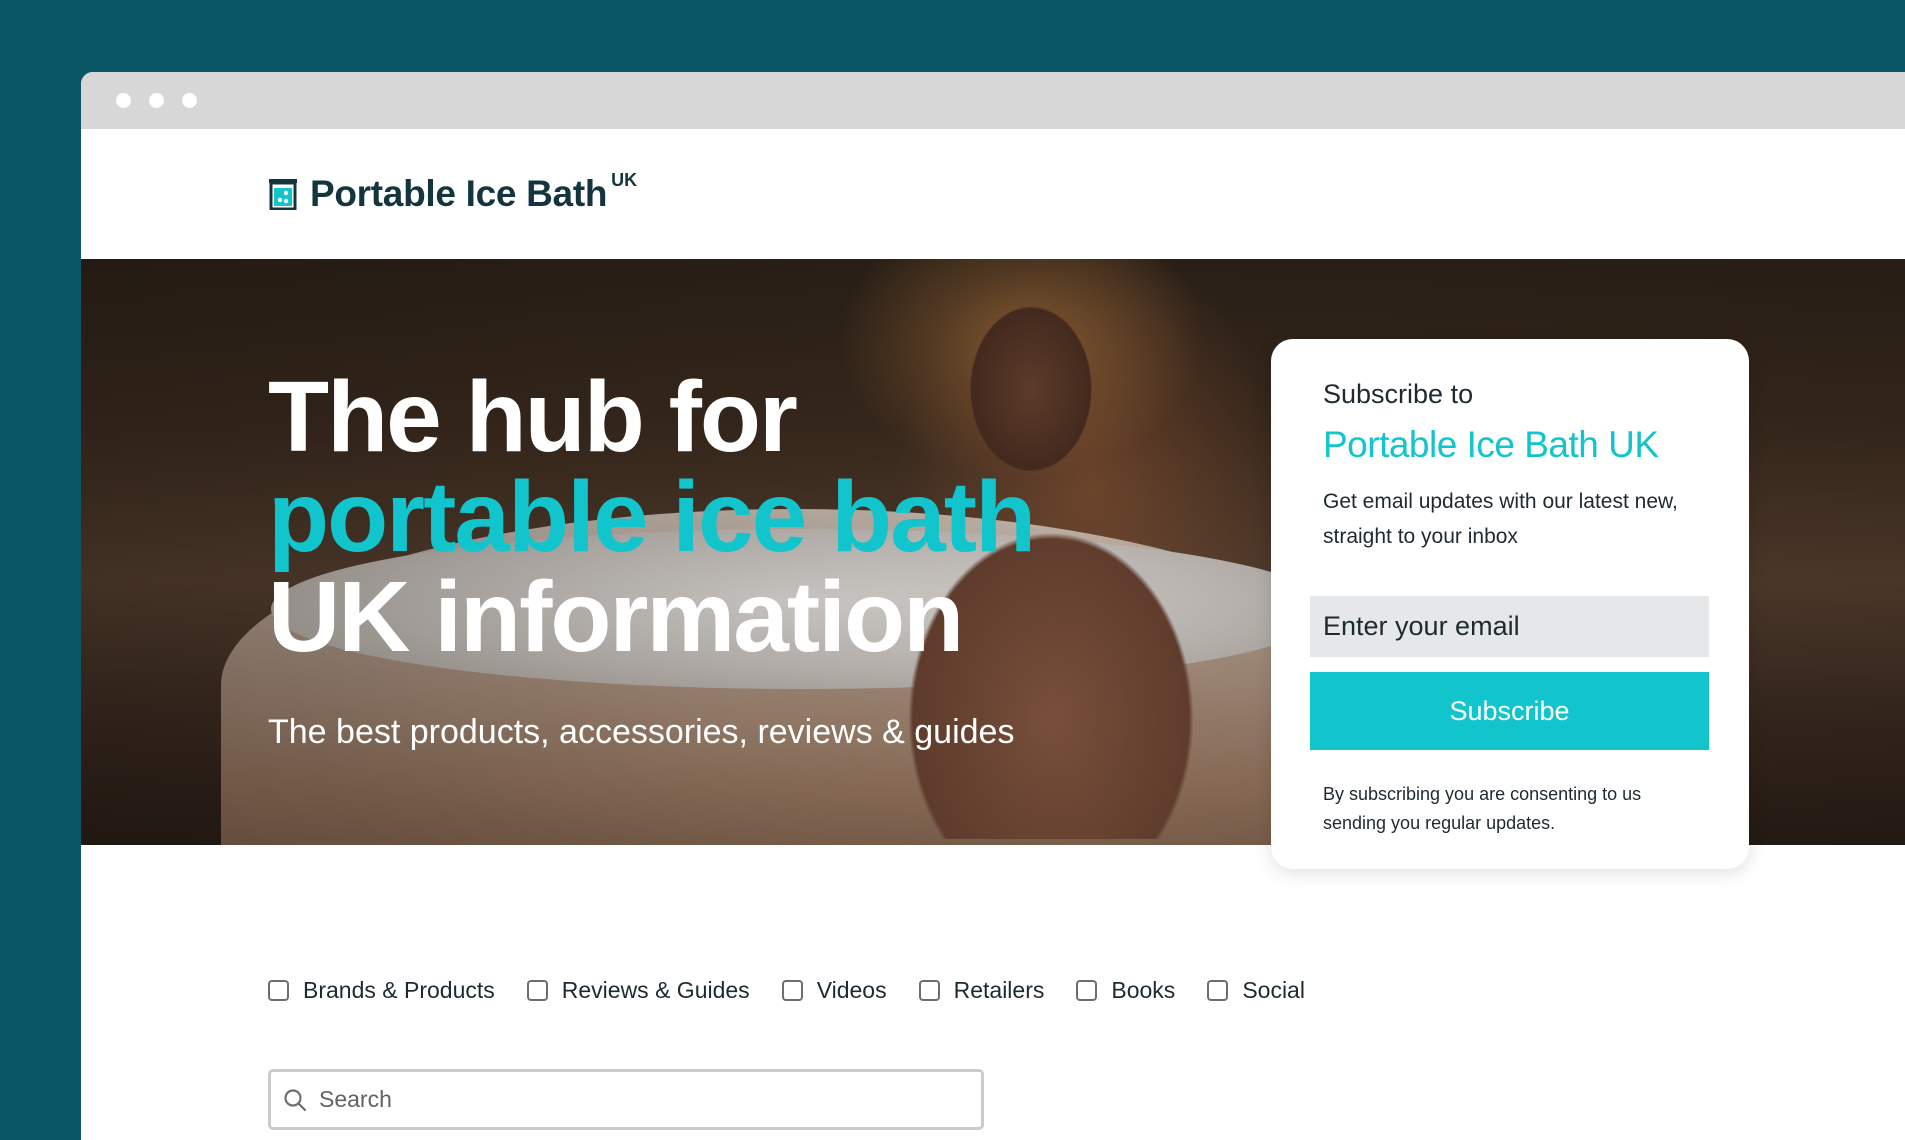 The width and height of the screenshot is (1905, 1140). I want to click on hero-heading-line: The hub for, so click(533, 417).